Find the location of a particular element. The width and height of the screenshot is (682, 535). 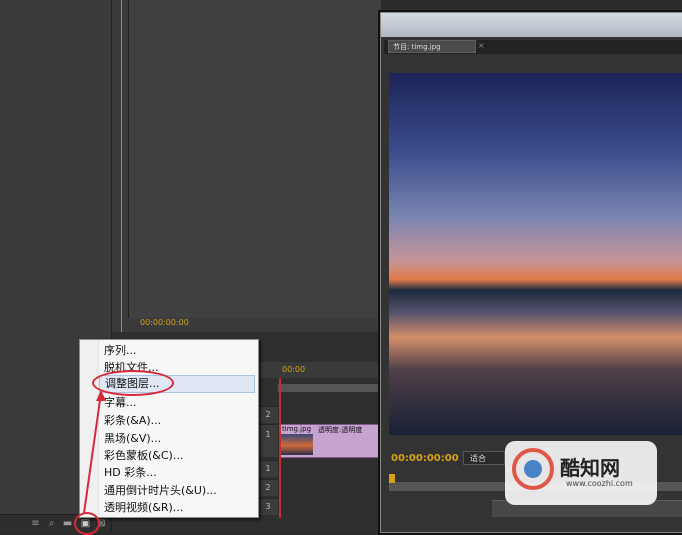

annotation-circle-button is located at coordinates (87, 523).